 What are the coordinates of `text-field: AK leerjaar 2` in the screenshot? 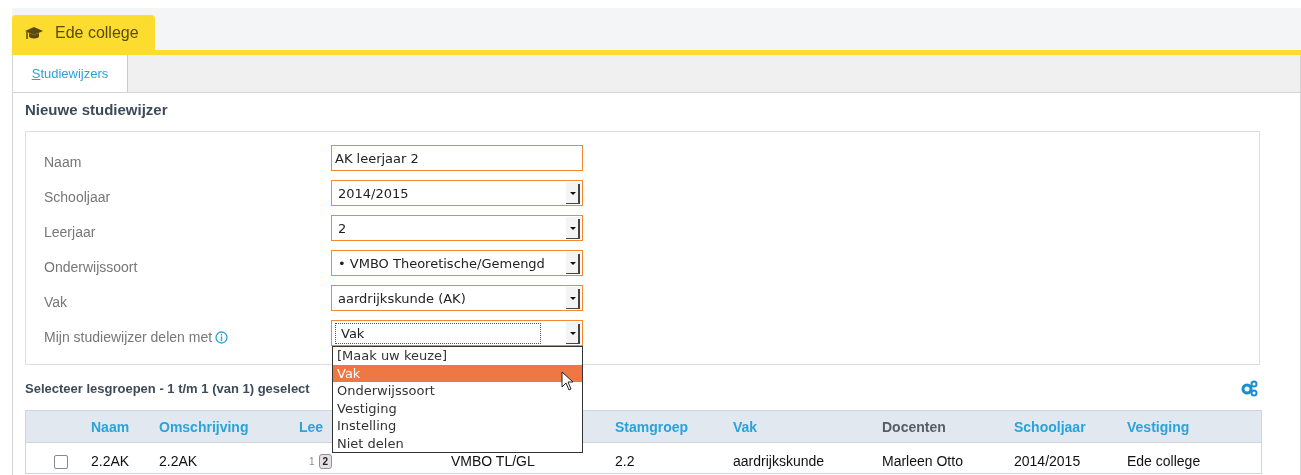 It's located at (457, 158).